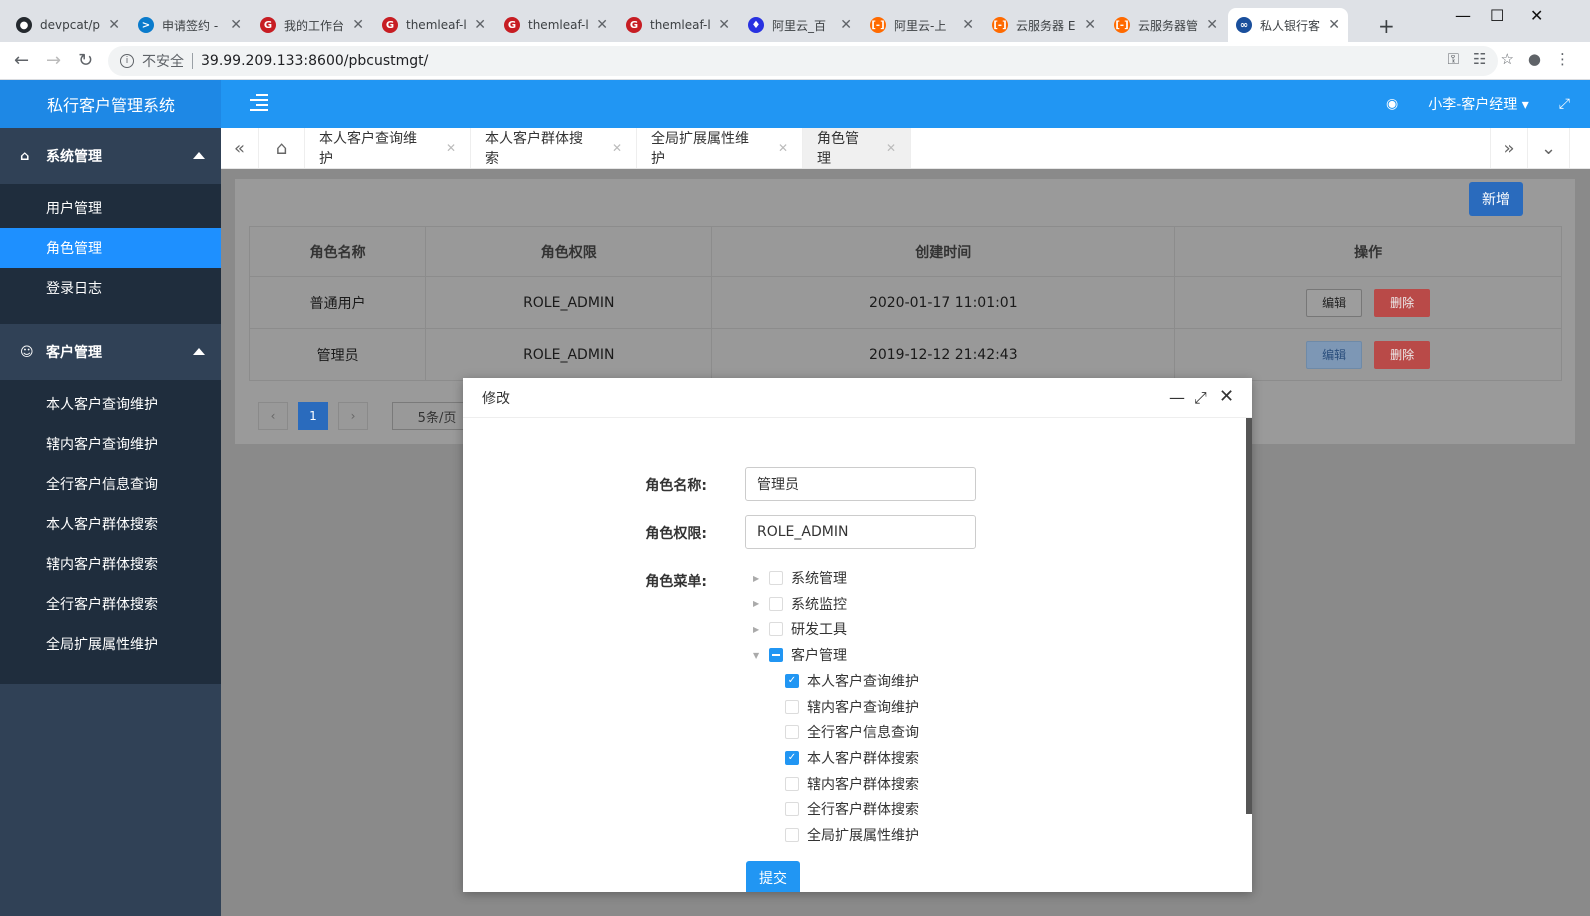 This screenshot has height=916, width=1590. What do you see at coordinates (857, 148) in the screenshot?
I see `page-tab: 角色管理 ✕` at bounding box center [857, 148].